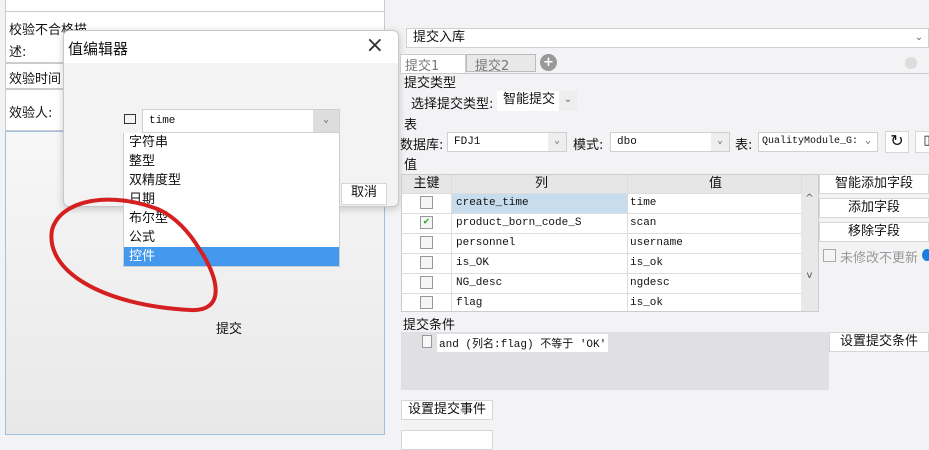  I want to click on table-row: ✔ product_born_code_S scan, so click(610, 223).